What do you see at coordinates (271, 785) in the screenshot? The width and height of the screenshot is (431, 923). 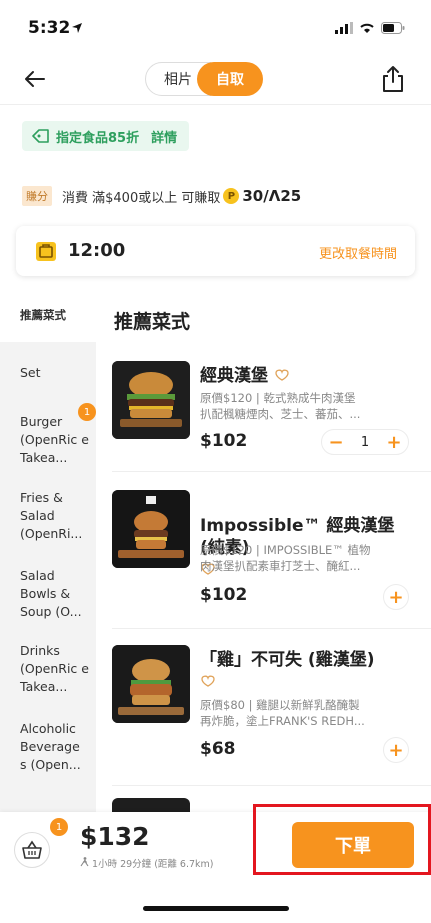 I see `item-divider` at bounding box center [271, 785].